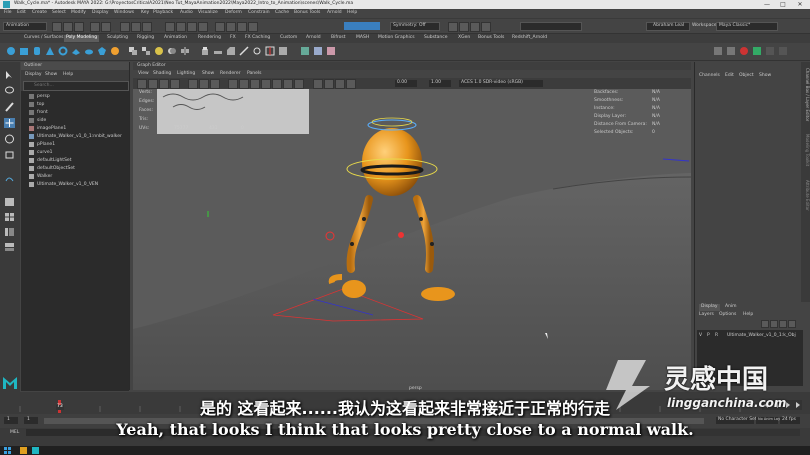 The height and width of the screenshot is (455, 810). I want to click on new-layer-icon, so click(783, 324).